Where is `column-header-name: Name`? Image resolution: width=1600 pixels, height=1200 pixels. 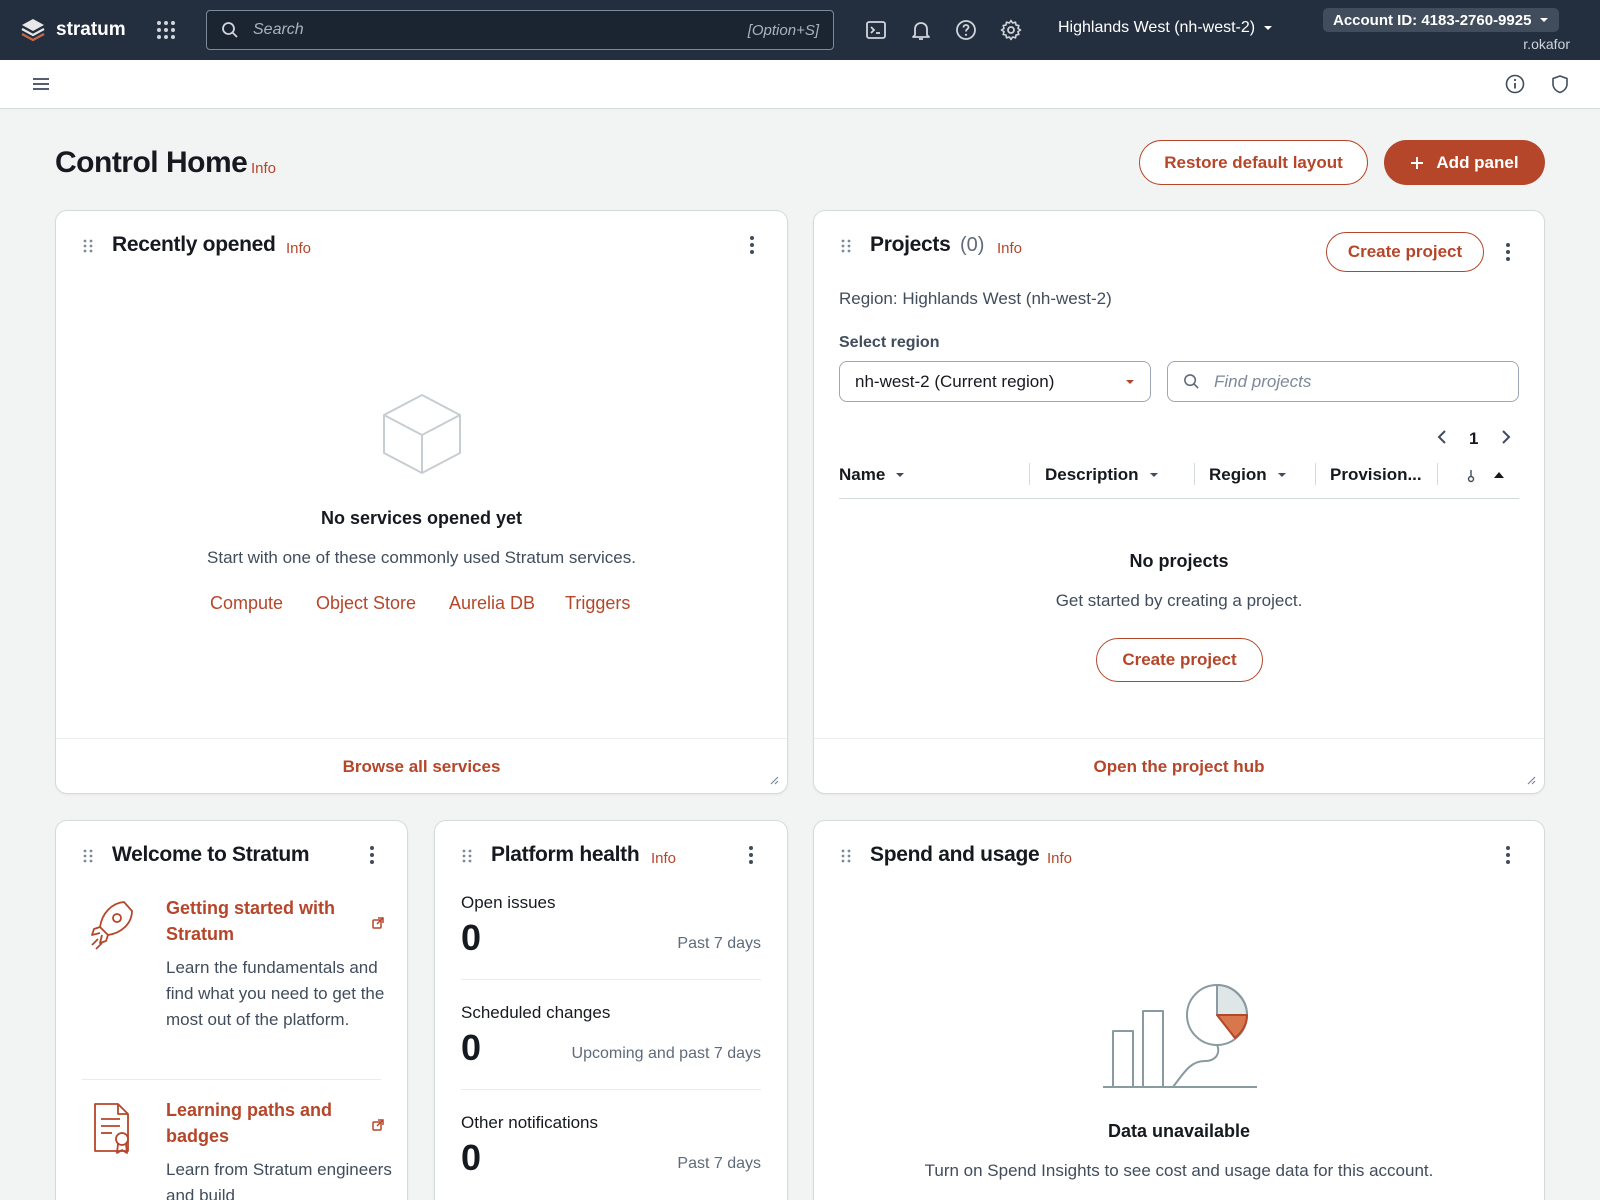 column-header-name: Name is located at coordinates (872, 475).